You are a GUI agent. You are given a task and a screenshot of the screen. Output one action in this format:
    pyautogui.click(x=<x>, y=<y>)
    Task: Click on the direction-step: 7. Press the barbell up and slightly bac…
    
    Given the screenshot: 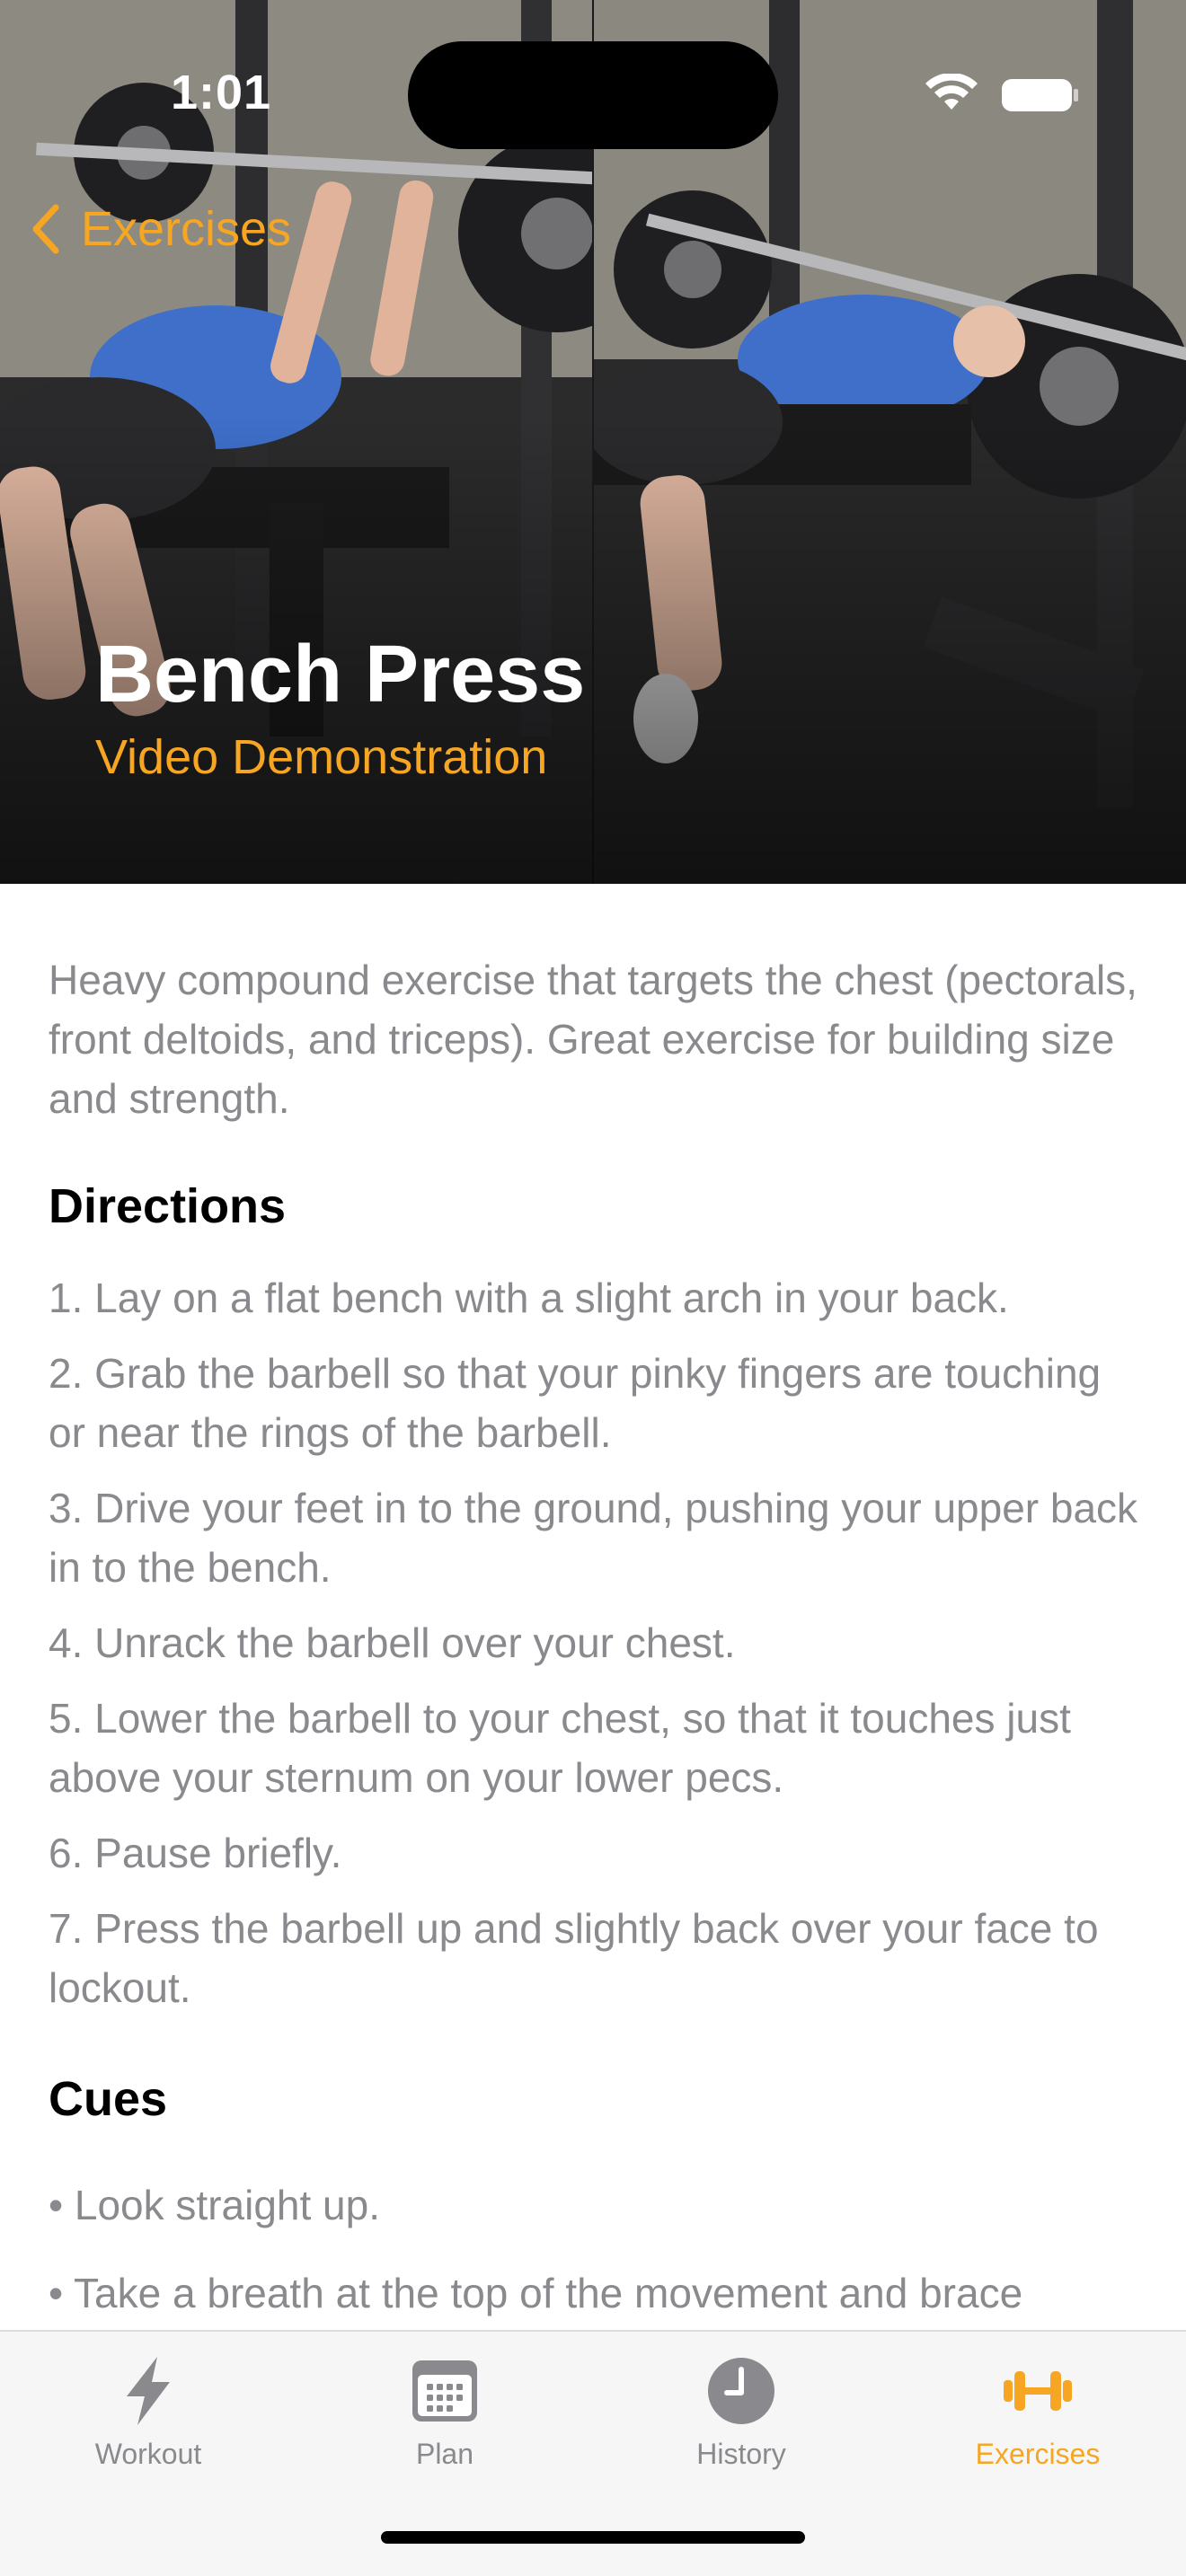 What is the action you would take?
    pyautogui.click(x=574, y=1958)
    